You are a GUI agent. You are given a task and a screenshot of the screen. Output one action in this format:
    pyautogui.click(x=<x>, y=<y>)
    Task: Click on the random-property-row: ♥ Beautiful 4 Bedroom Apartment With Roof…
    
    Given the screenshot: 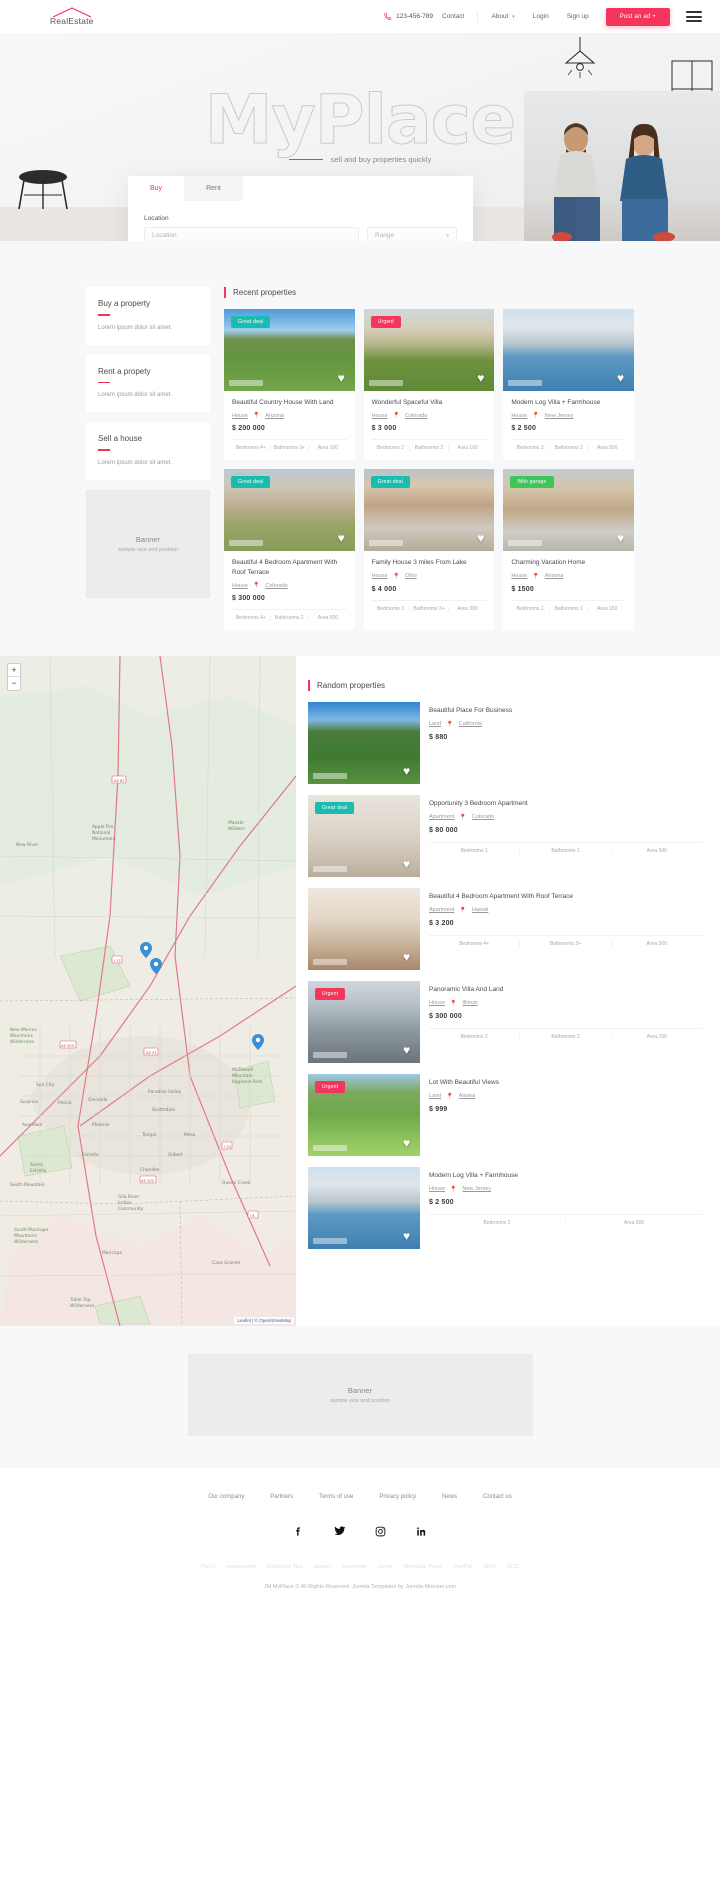 What is the action you would take?
    pyautogui.click(x=505, y=929)
    